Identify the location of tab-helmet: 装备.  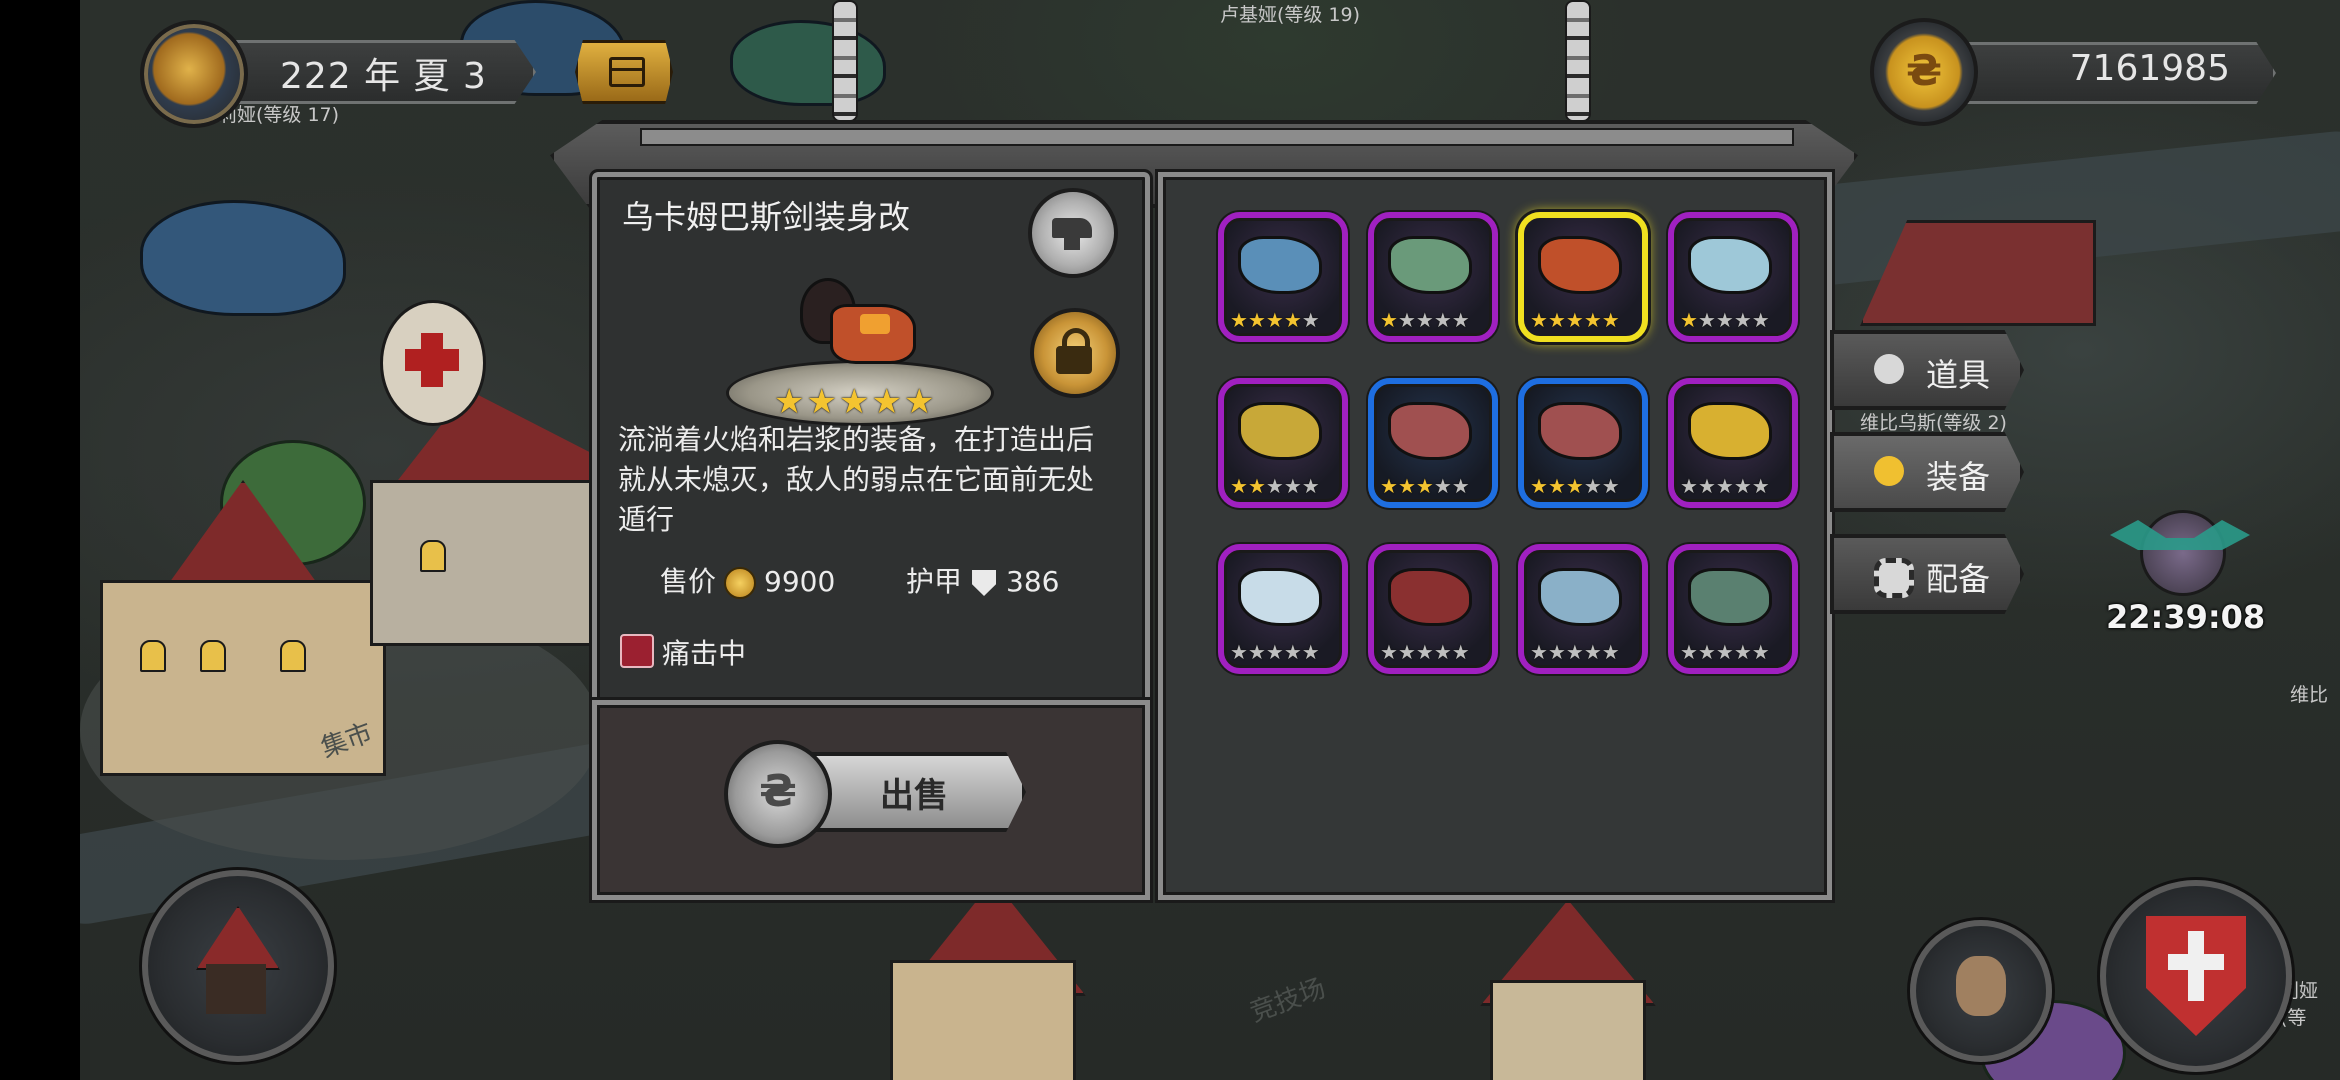
(1927, 472).